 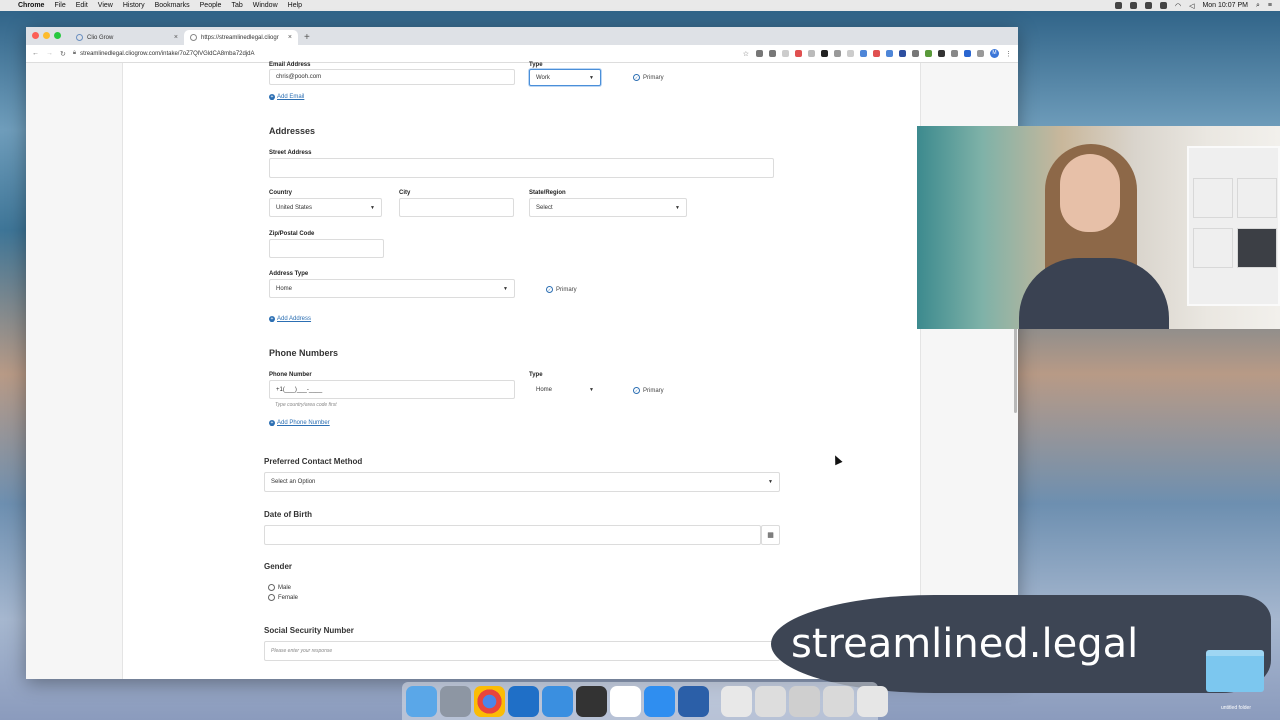 What do you see at coordinates (35, 35) in the screenshot?
I see `close-window-button` at bounding box center [35, 35].